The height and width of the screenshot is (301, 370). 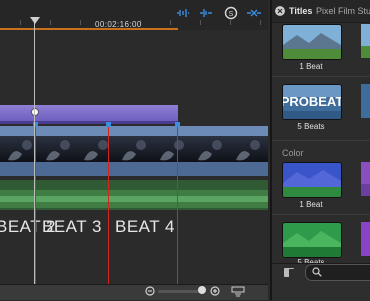 What do you see at coordinates (134, 131) in the screenshot?
I see `video-clip-header` at bounding box center [134, 131].